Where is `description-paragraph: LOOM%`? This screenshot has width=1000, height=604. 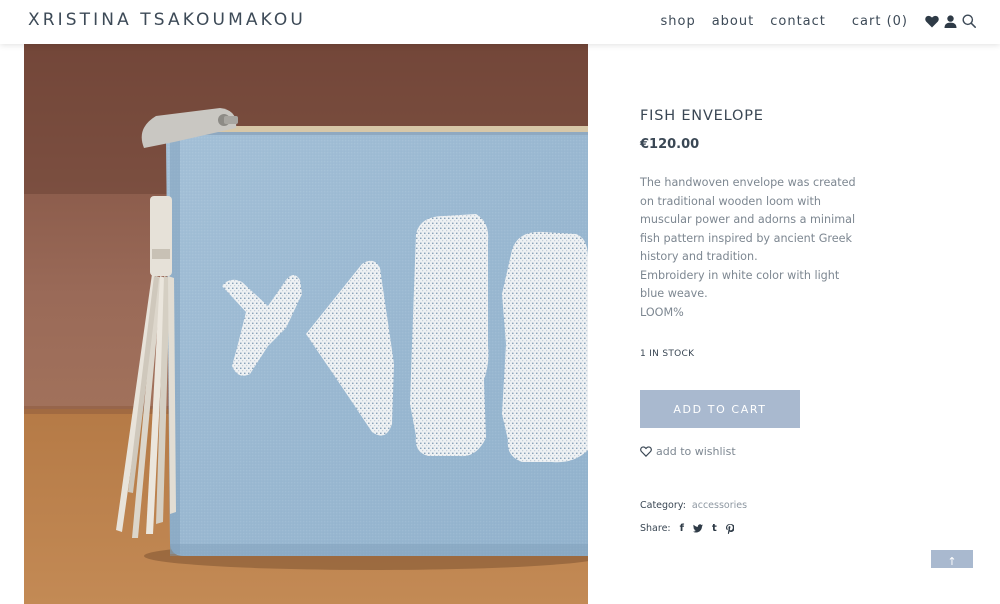 description-paragraph: LOOM% is located at coordinates (662, 312).